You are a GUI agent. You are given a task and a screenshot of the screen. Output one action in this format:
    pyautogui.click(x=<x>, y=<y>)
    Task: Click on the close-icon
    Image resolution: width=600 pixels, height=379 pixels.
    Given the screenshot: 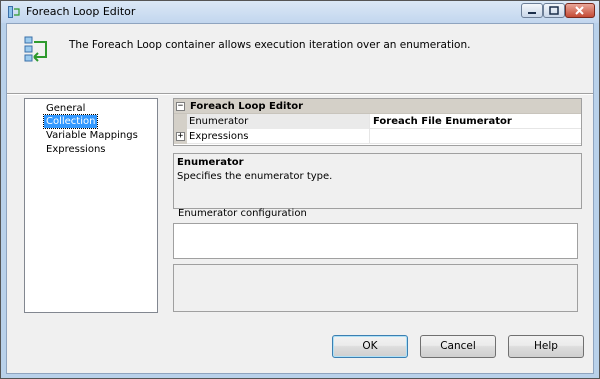 What is the action you would take?
    pyautogui.click(x=579, y=10)
    